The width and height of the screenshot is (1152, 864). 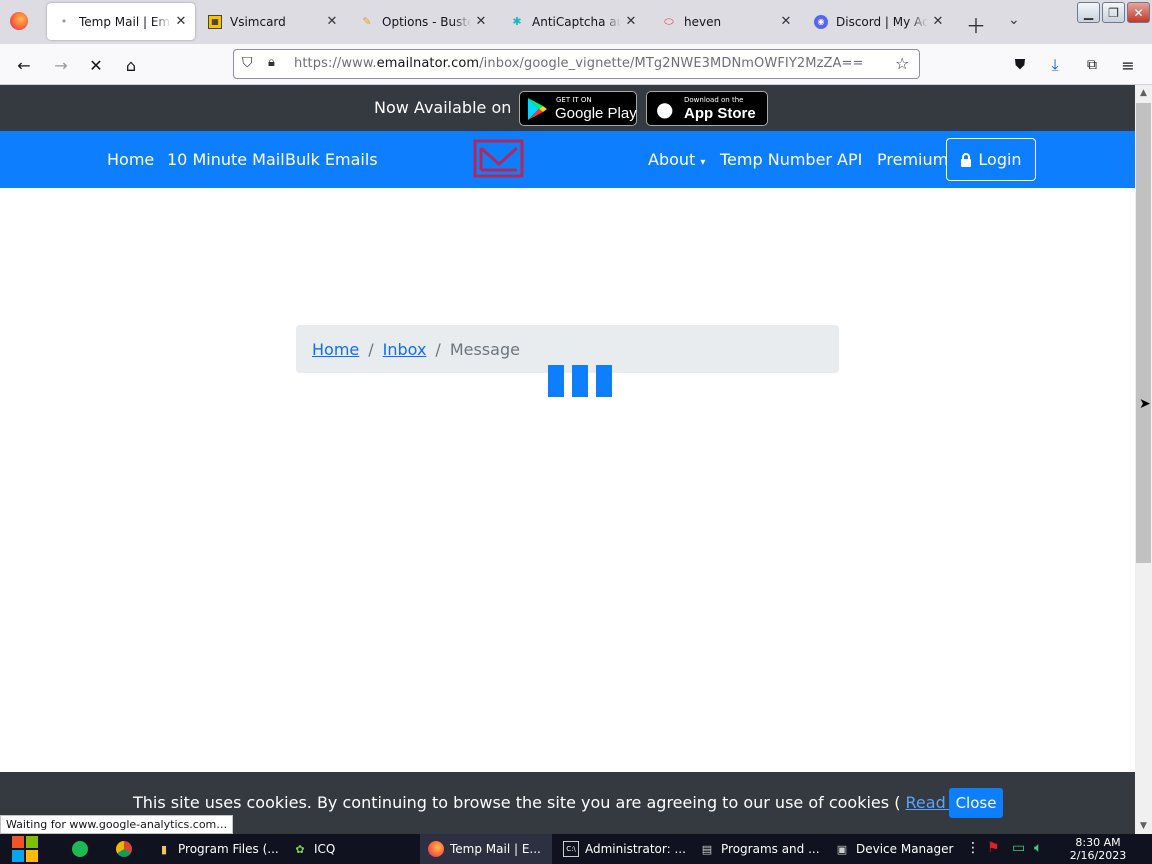 I want to click on windows-start-icon, so click(x=26, y=849).